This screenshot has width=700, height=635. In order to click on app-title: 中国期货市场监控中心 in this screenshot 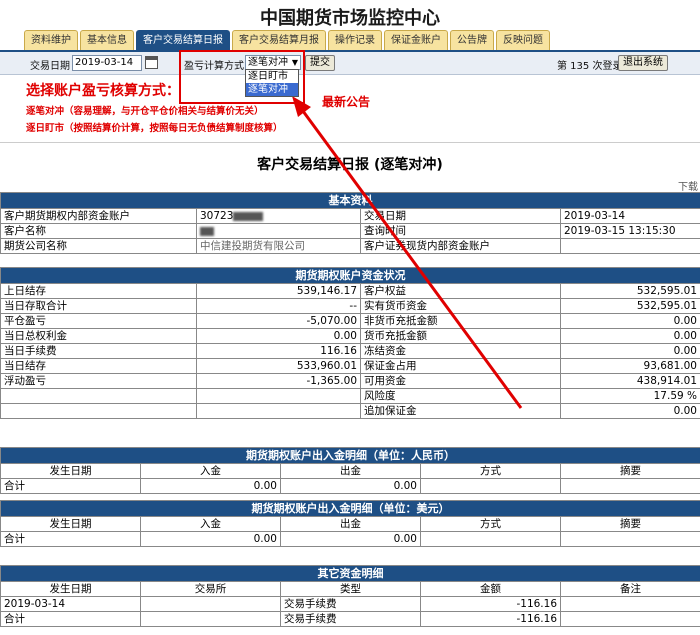, I will do `click(350, 18)`.